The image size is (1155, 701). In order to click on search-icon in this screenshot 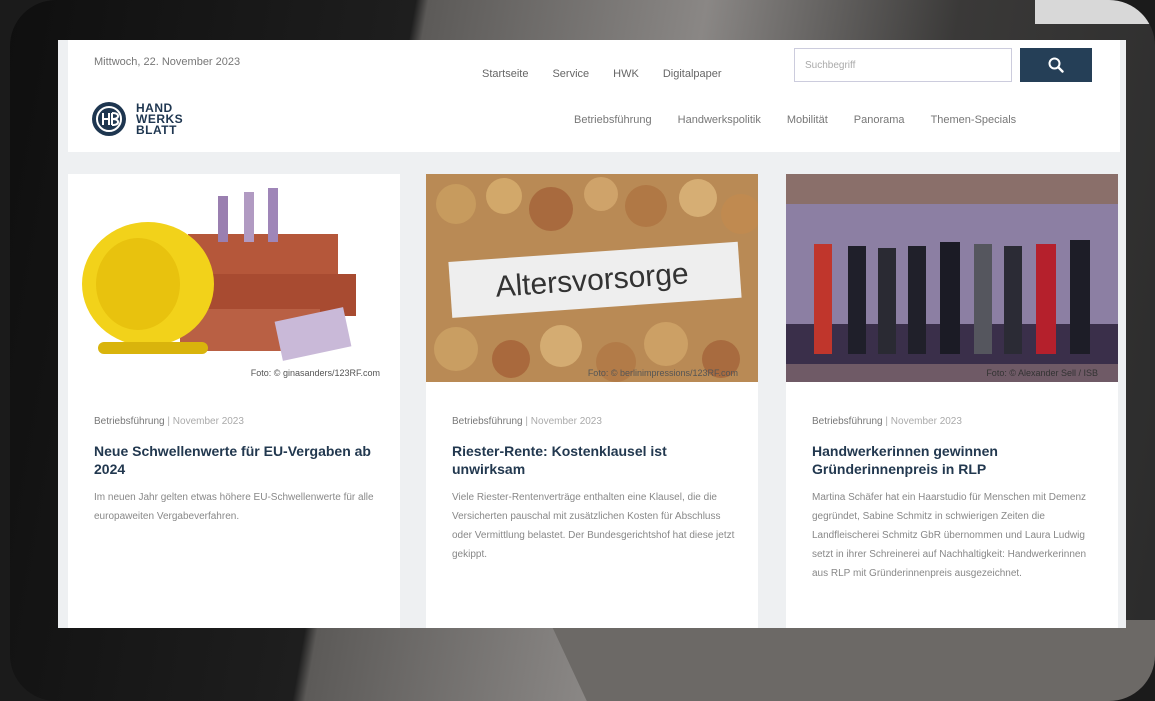, I will do `click(1056, 65)`.